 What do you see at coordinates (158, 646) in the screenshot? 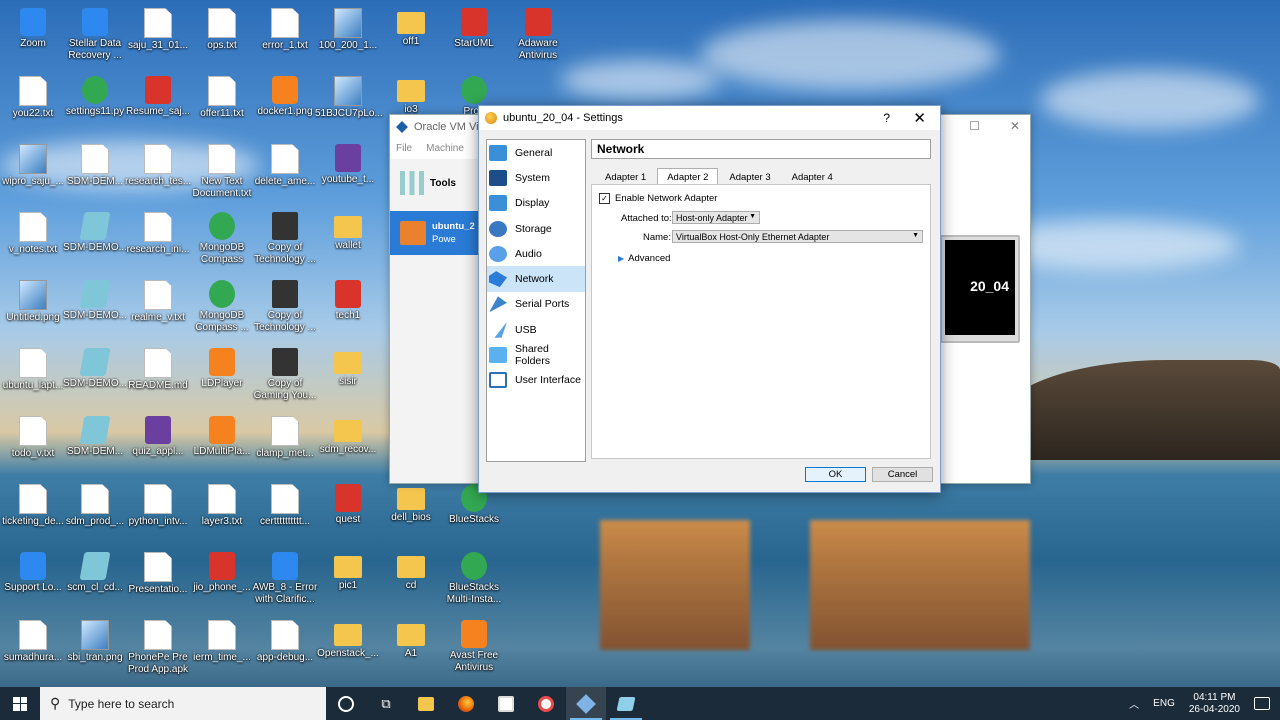
I see `desktop-icon: PhonePe Pre Prod App.apk` at bounding box center [158, 646].